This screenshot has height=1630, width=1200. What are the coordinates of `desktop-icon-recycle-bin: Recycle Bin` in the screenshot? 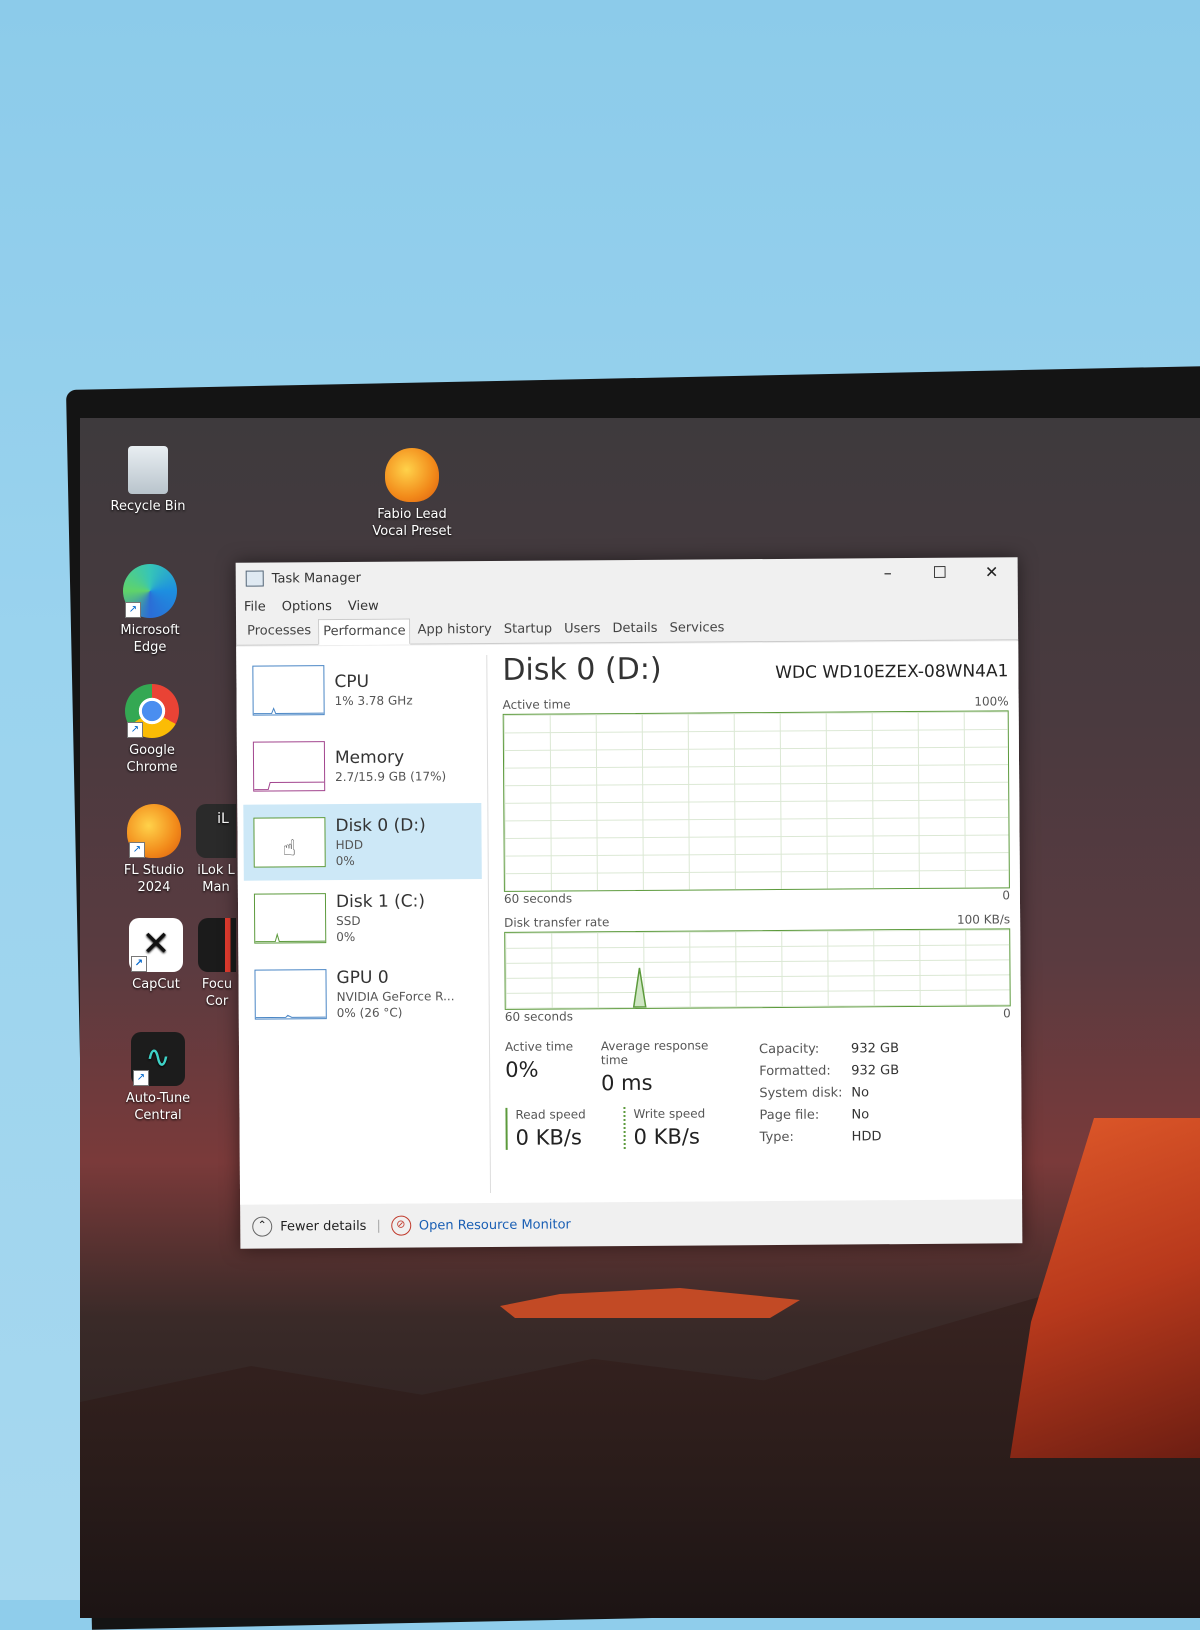 It's located at (148, 480).